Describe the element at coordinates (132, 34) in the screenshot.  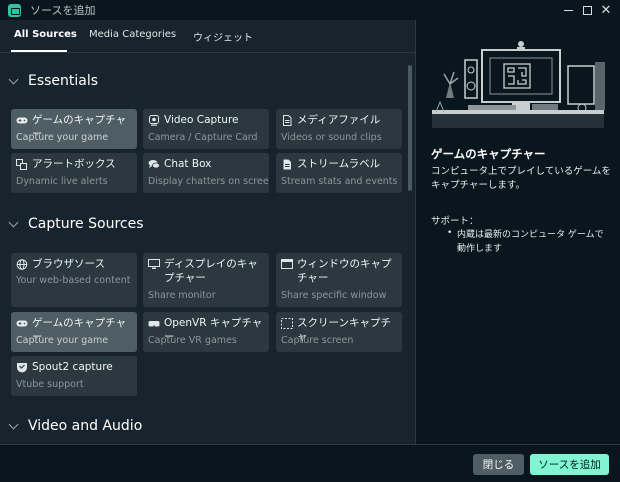
I see `tab-media-categories: Media Categories` at that location.